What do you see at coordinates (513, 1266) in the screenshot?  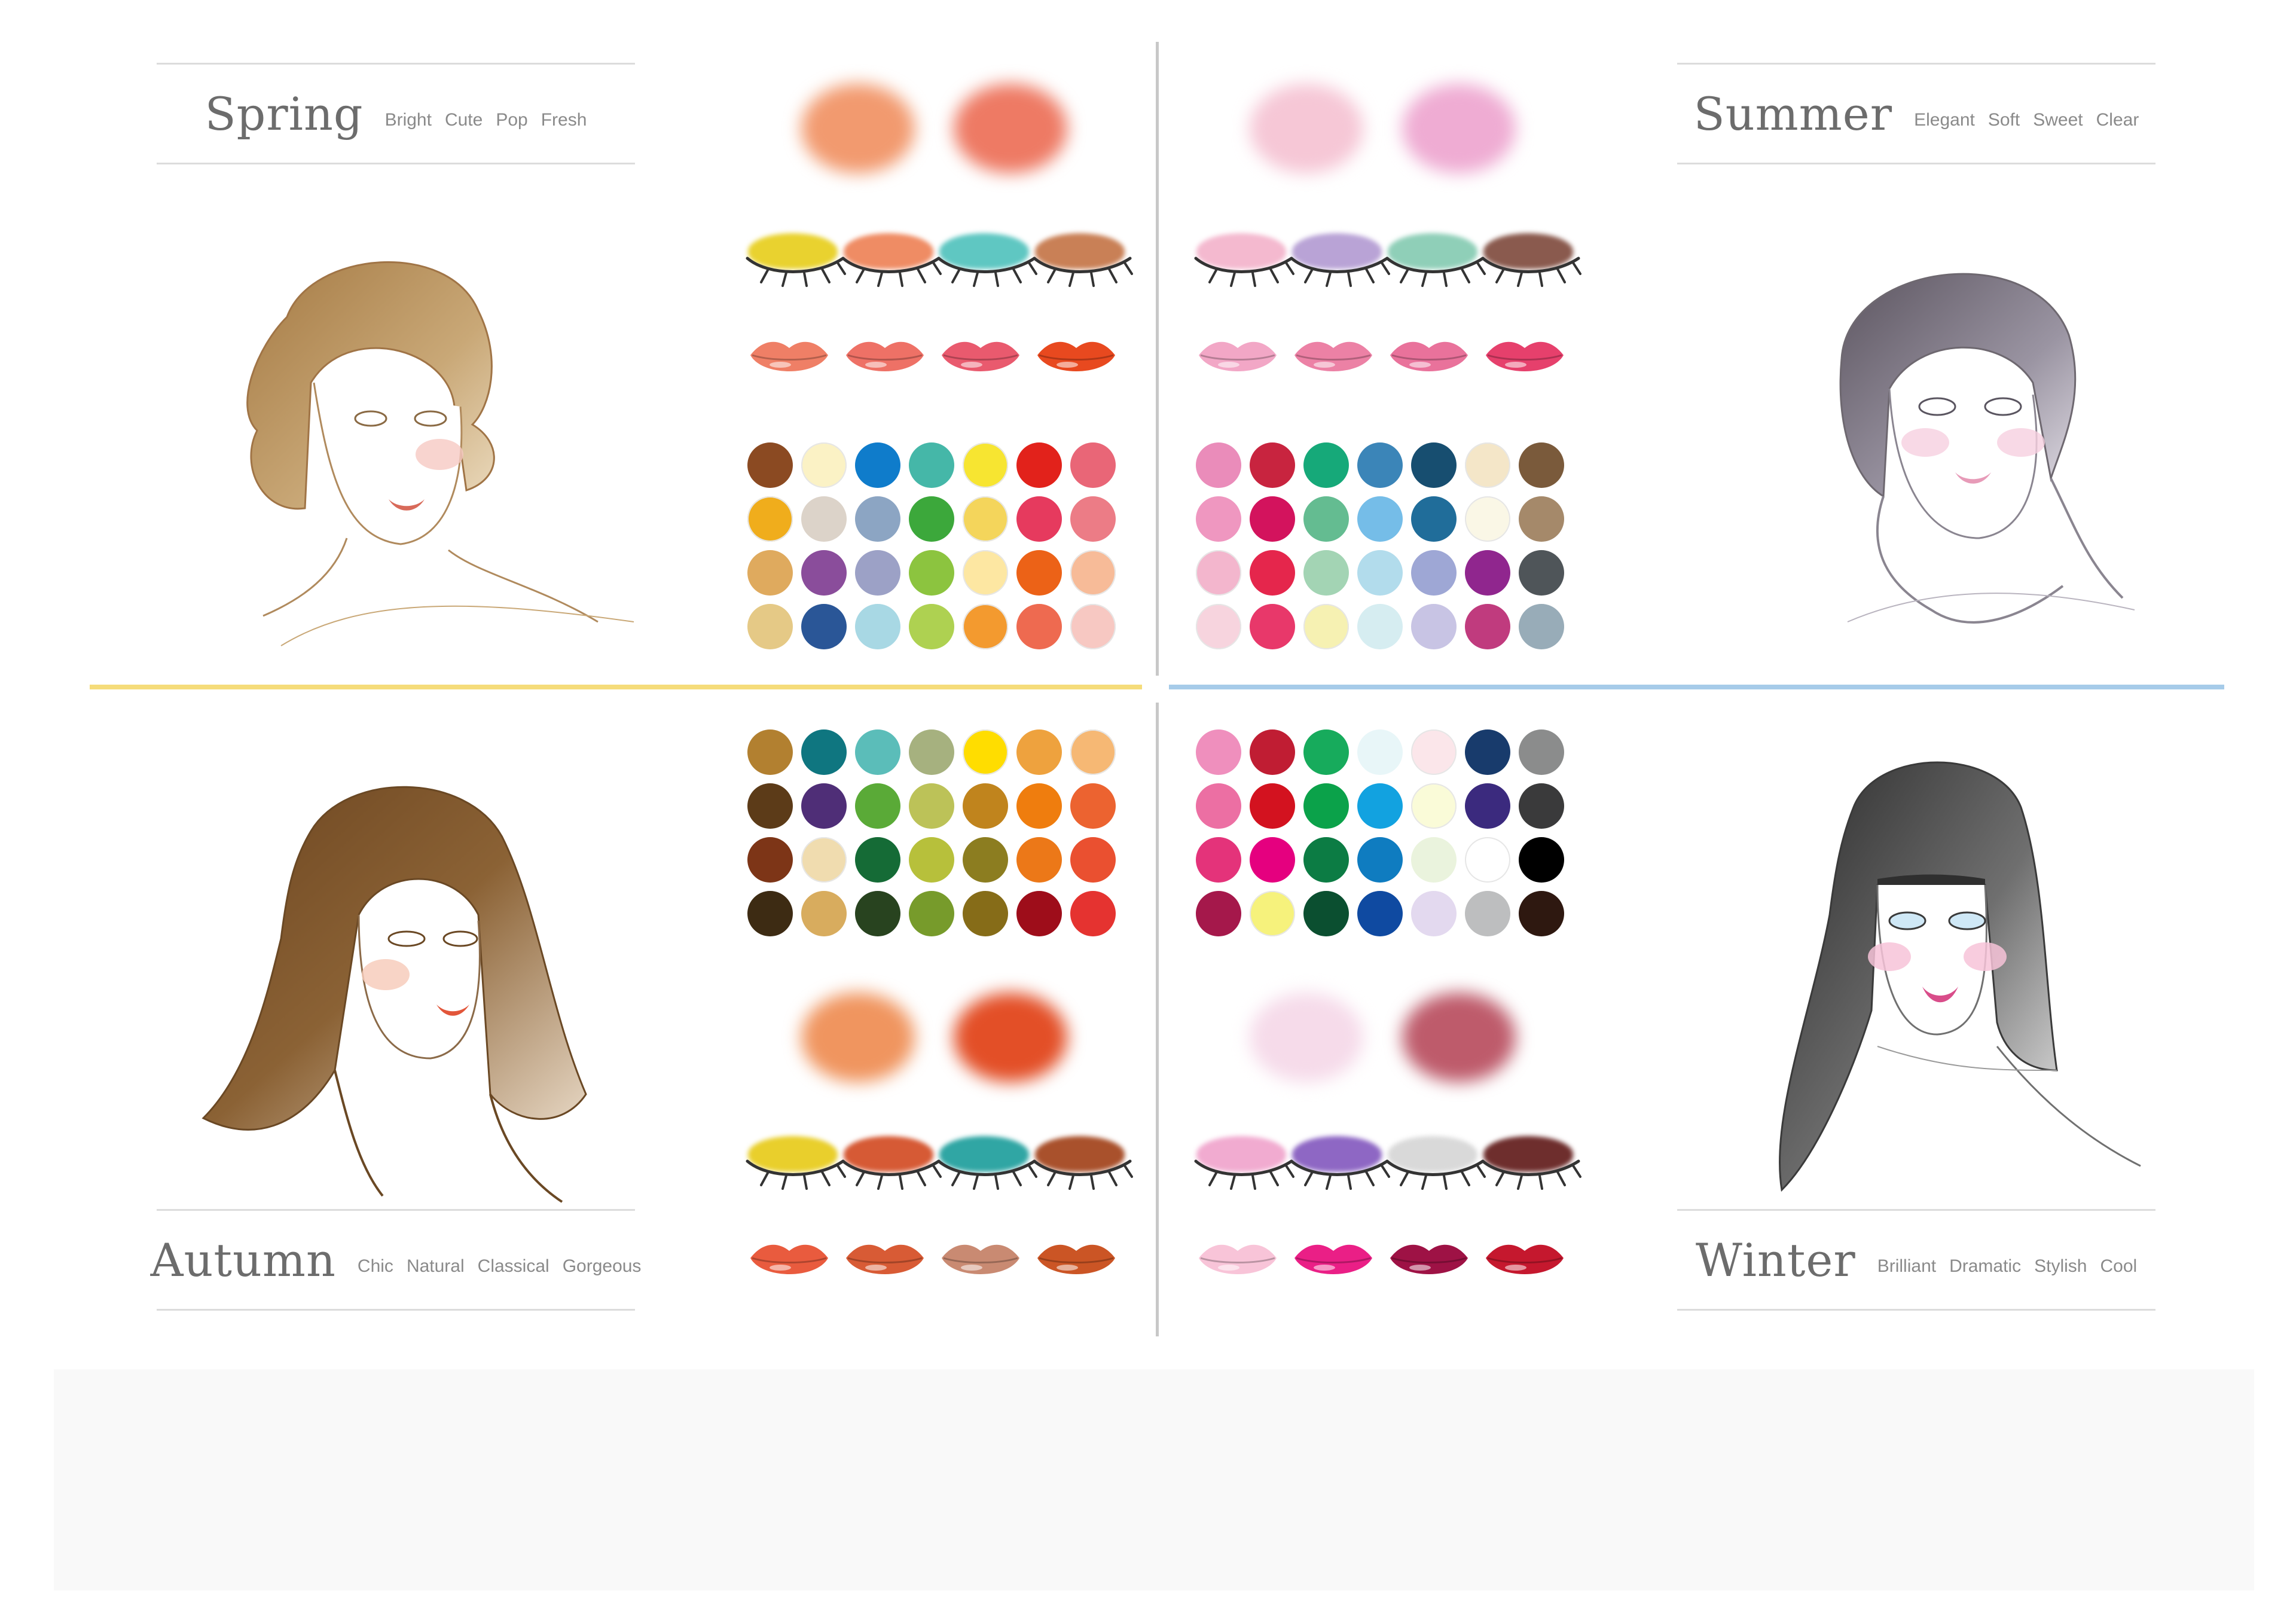 I see `tag: Classical` at bounding box center [513, 1266].